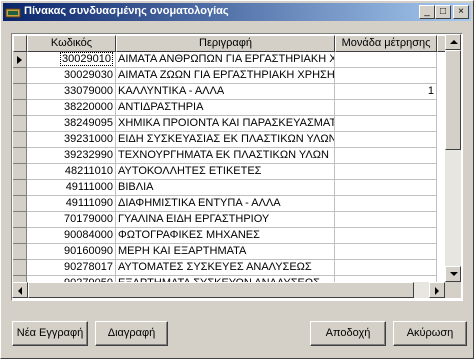  What do you see at coordinates (386, 43) in the screenshot?
I see `column-header-unit: Μονάδα μέτρησης` at bounding box center [386, 43].